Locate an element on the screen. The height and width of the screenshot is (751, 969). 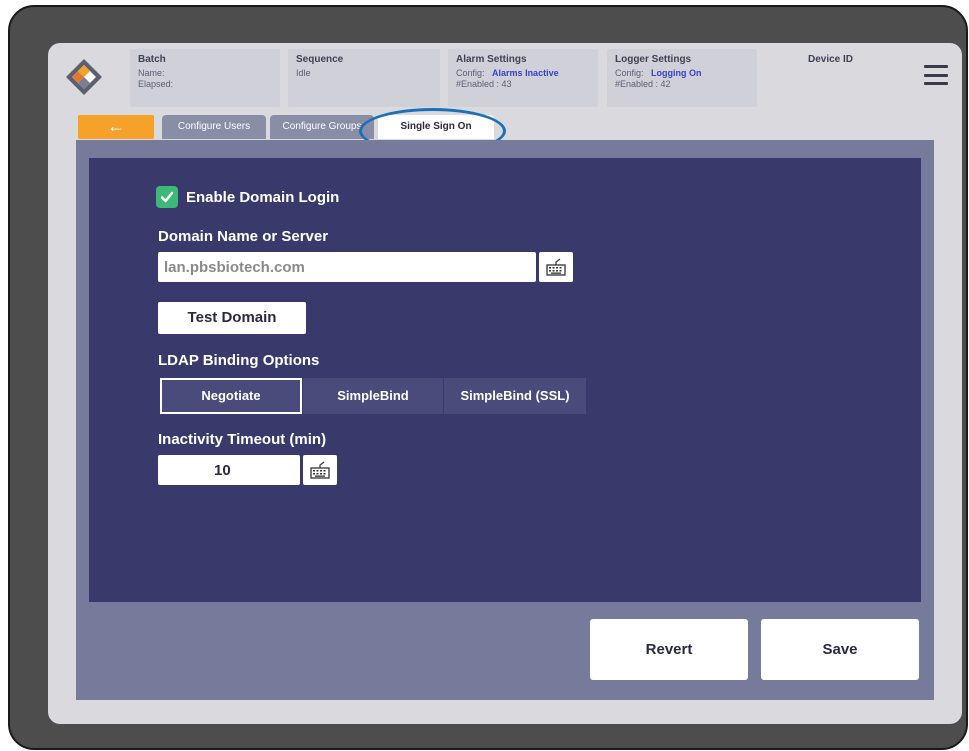
timeout-keyboard-button is located at coordinates (320, 470).